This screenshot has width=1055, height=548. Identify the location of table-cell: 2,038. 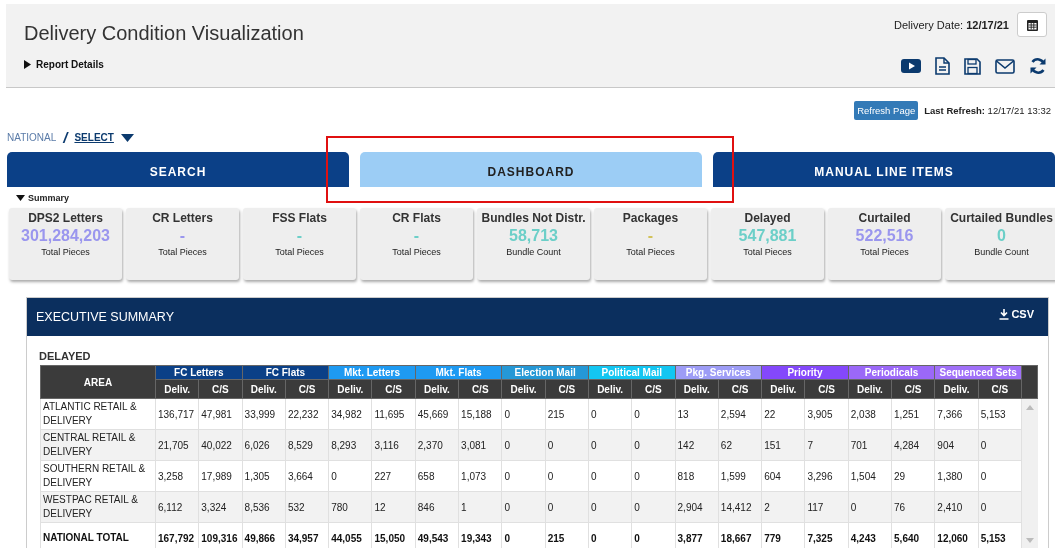
(870, 414).